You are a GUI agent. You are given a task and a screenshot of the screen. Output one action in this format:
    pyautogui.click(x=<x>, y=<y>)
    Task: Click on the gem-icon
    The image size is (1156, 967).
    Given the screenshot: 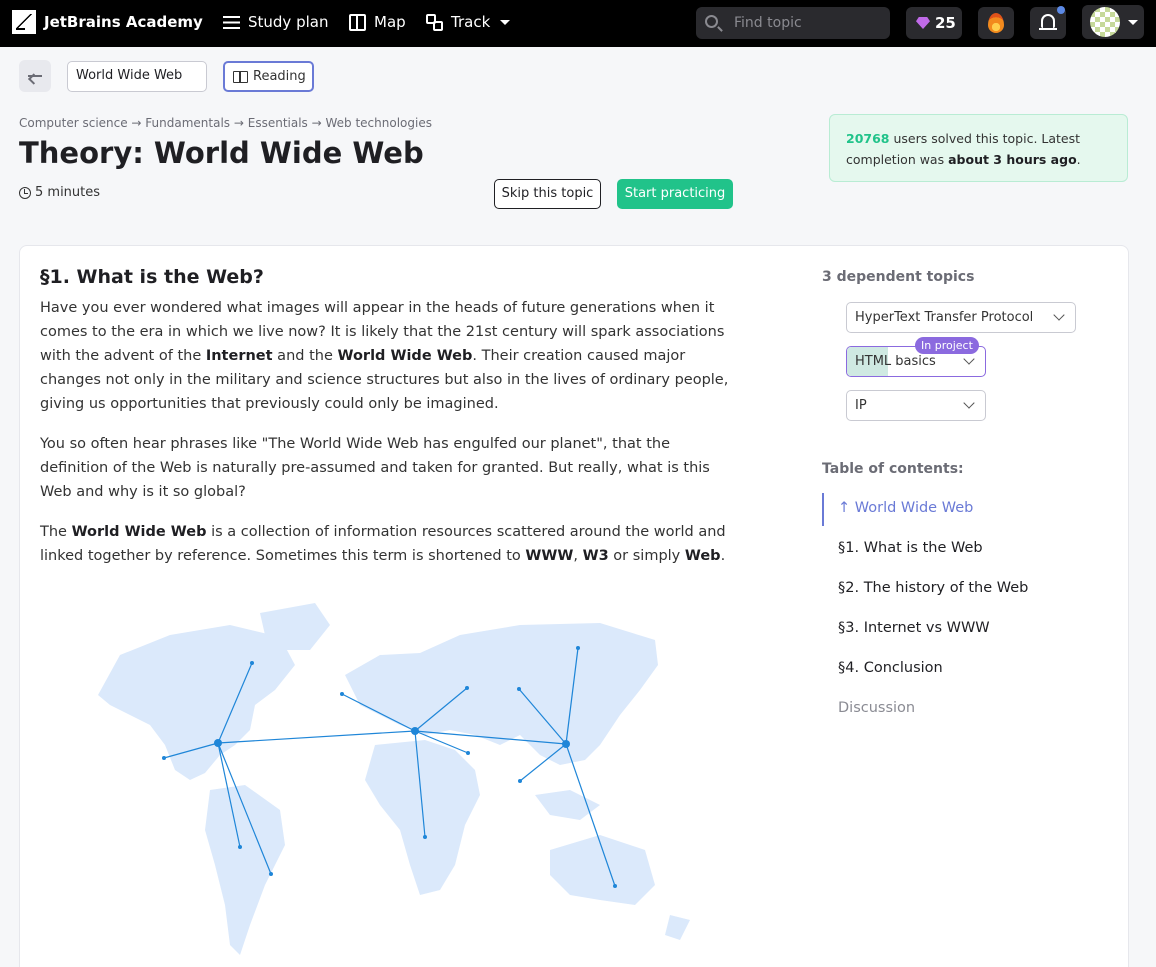 What is the action you would take?
    pyautogui.click(x=923, y=23)
    